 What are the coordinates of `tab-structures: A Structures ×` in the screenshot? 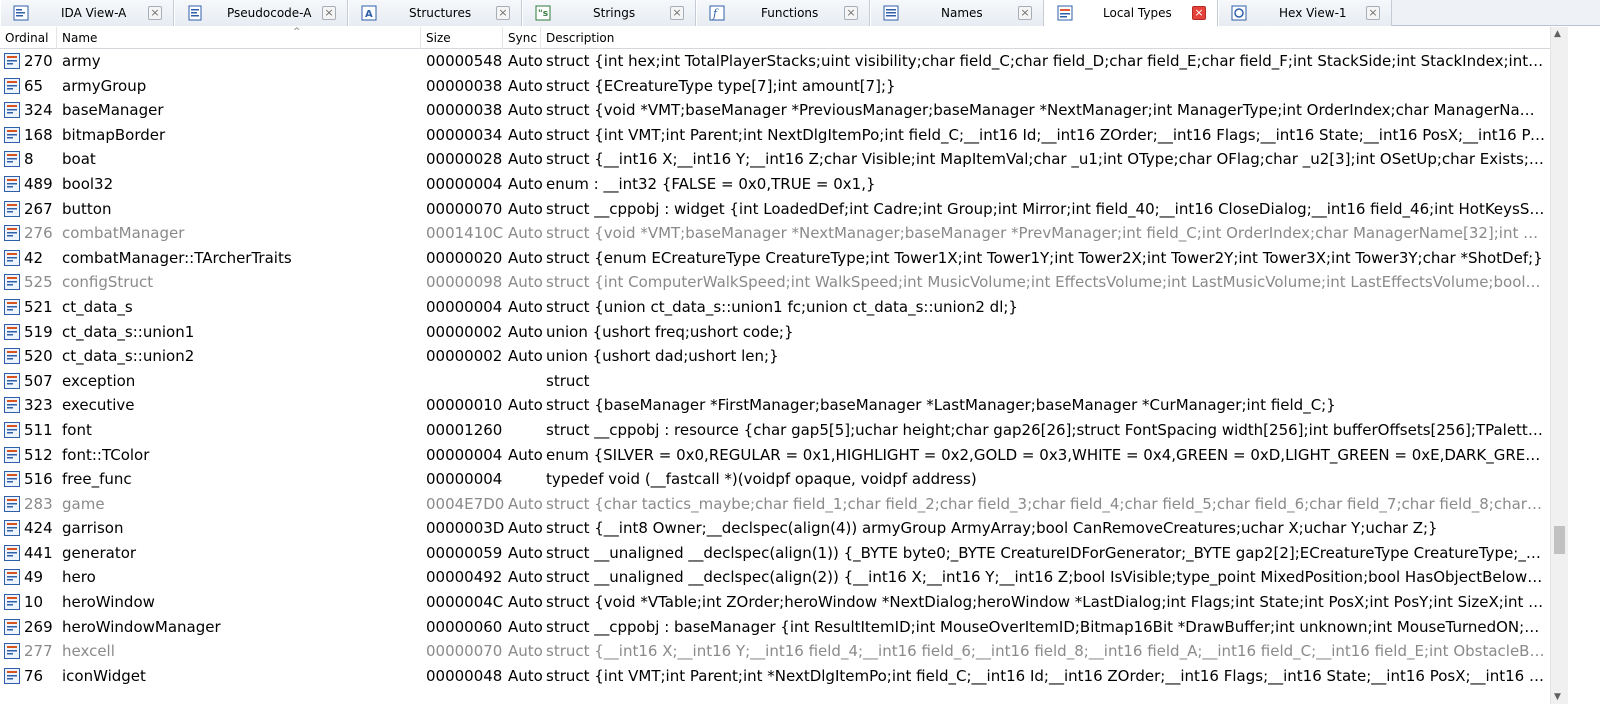 It's located at (435, 13).